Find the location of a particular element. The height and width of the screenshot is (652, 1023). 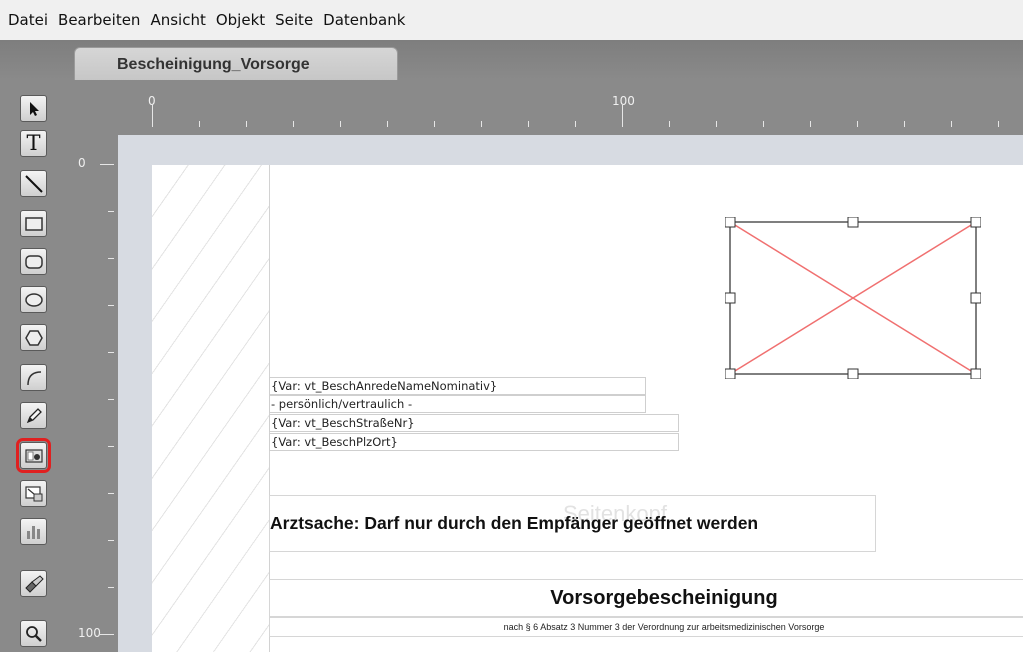

tool-palette: T is located at coordinates (36, 366).